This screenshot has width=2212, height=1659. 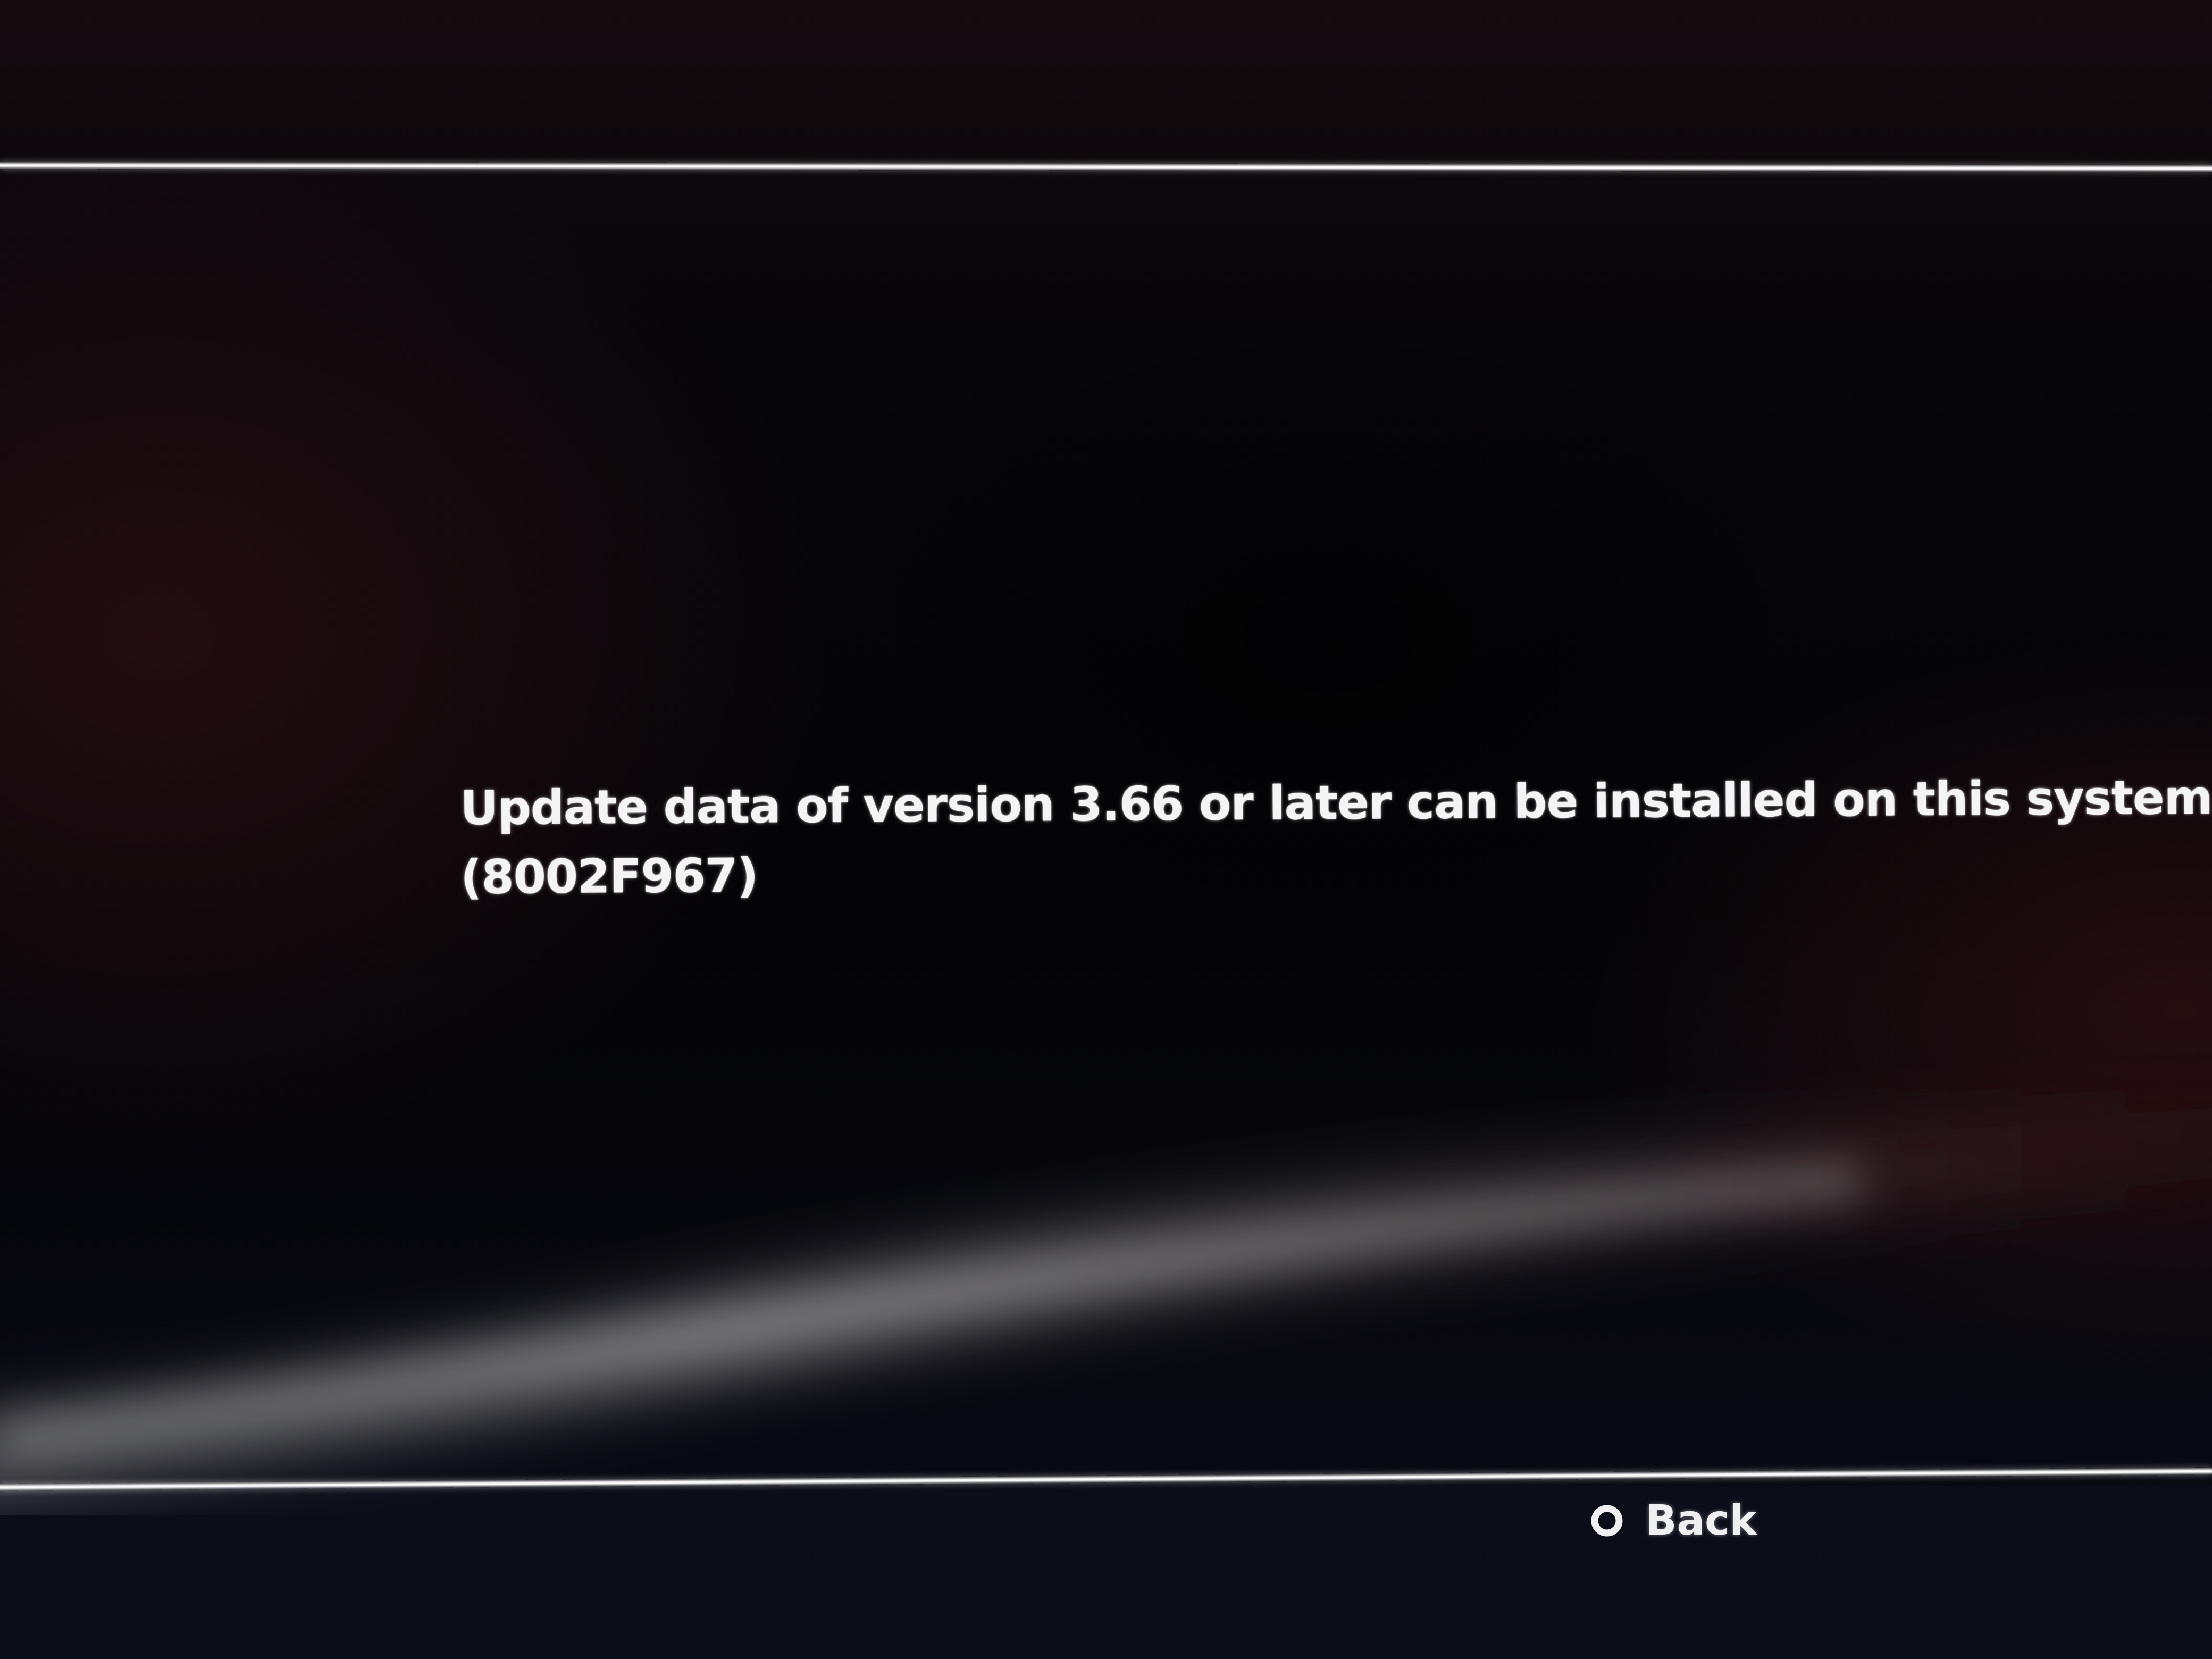 I want to click on error-code: (8002F967), so click(x=609, y=876).